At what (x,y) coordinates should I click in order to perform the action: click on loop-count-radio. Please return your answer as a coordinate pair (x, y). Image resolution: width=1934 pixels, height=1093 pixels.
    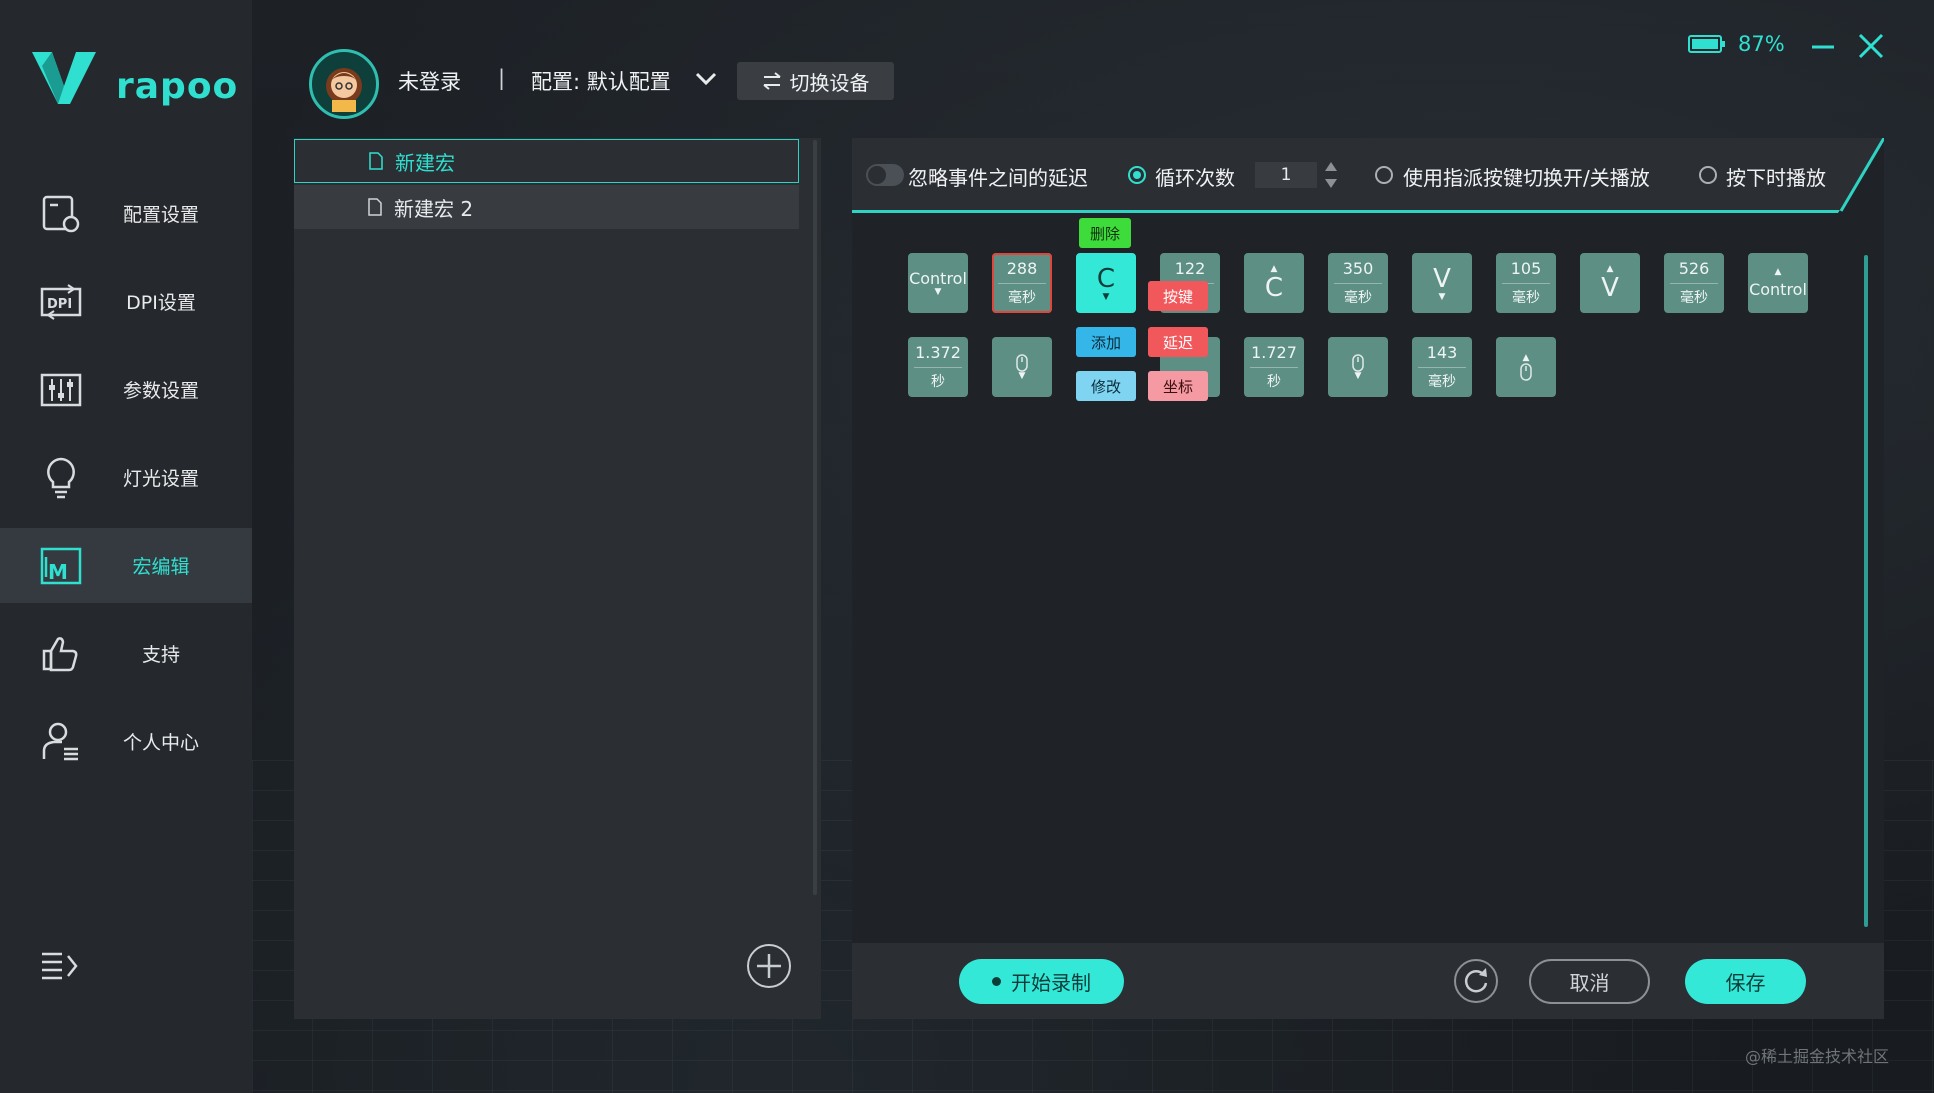
    Looking at the image, I should click on (1137, 175).